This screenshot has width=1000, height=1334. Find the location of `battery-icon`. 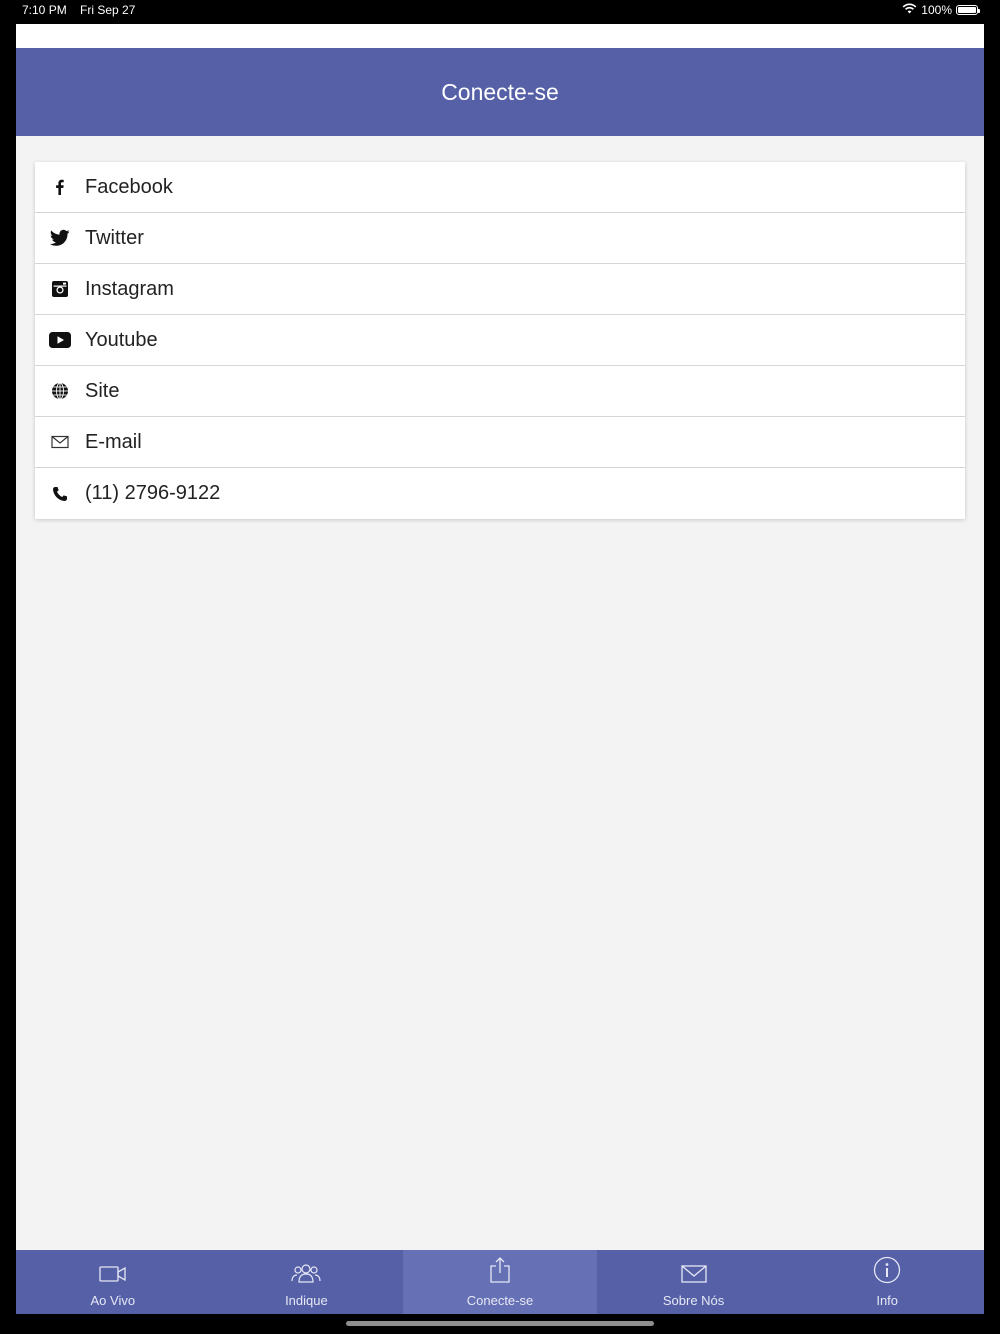

battery-icon is located at coordinates (968, 10).